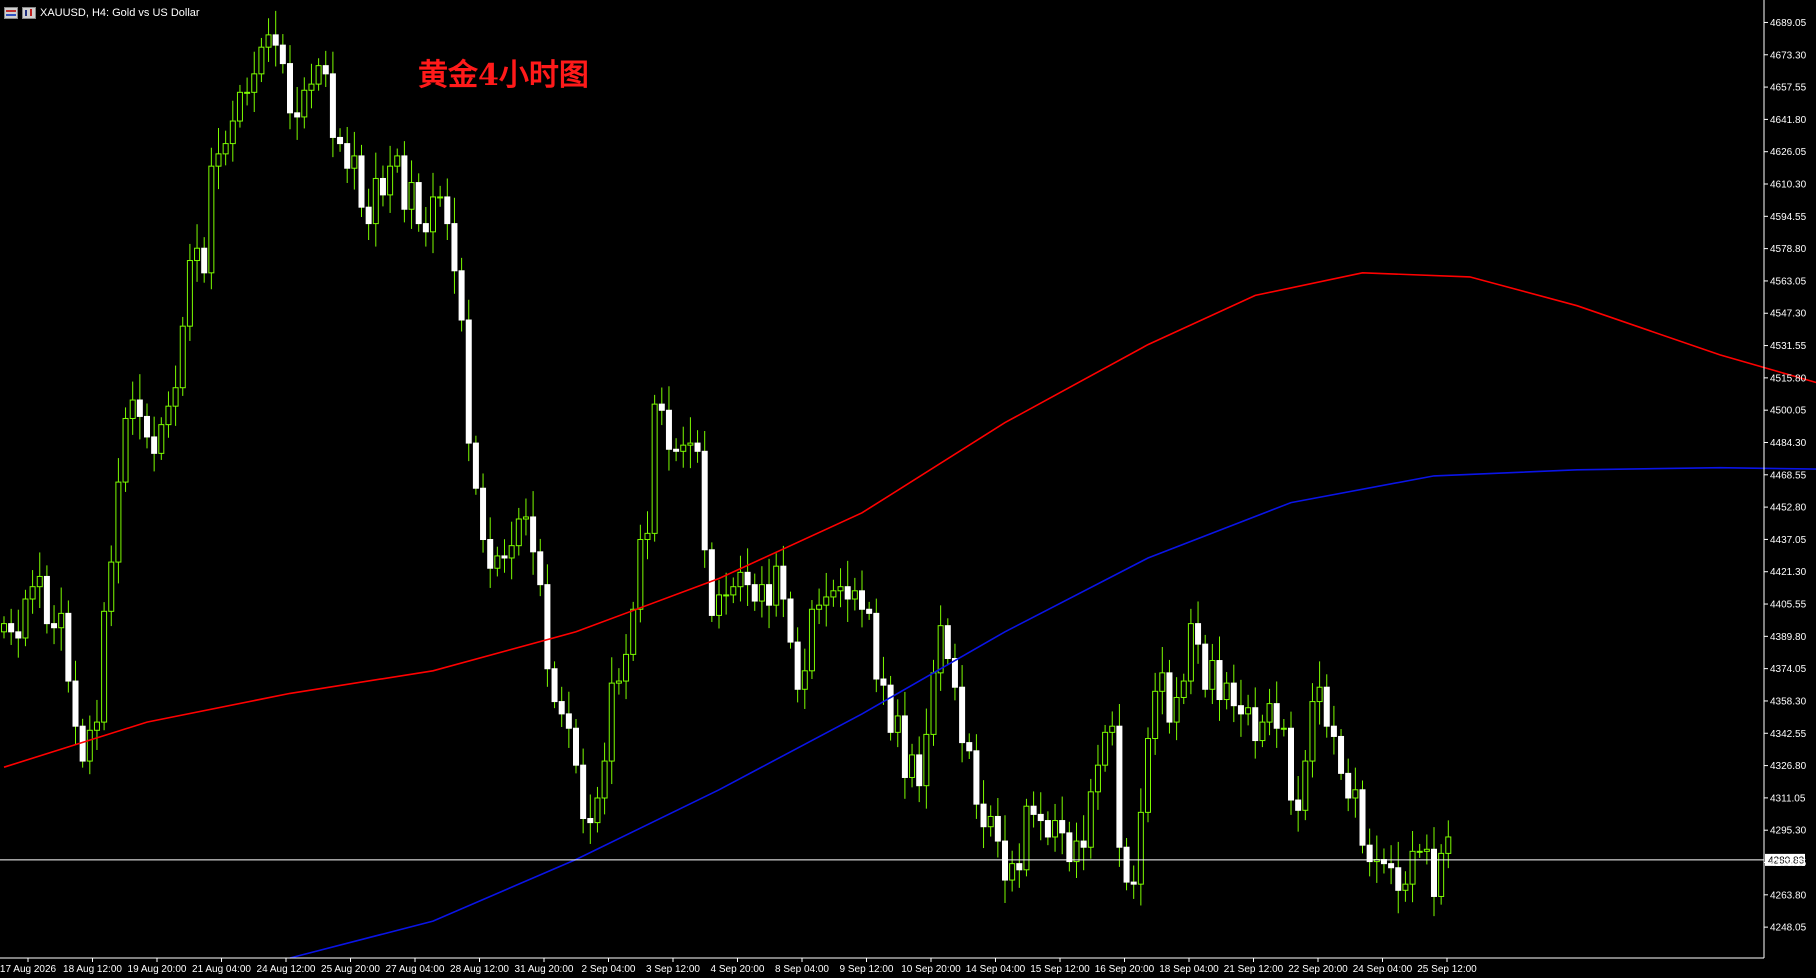  Describe the element at coordinates (1788, 895) in the screenshot. I see `price-tick-label: 4263.80` at that location.